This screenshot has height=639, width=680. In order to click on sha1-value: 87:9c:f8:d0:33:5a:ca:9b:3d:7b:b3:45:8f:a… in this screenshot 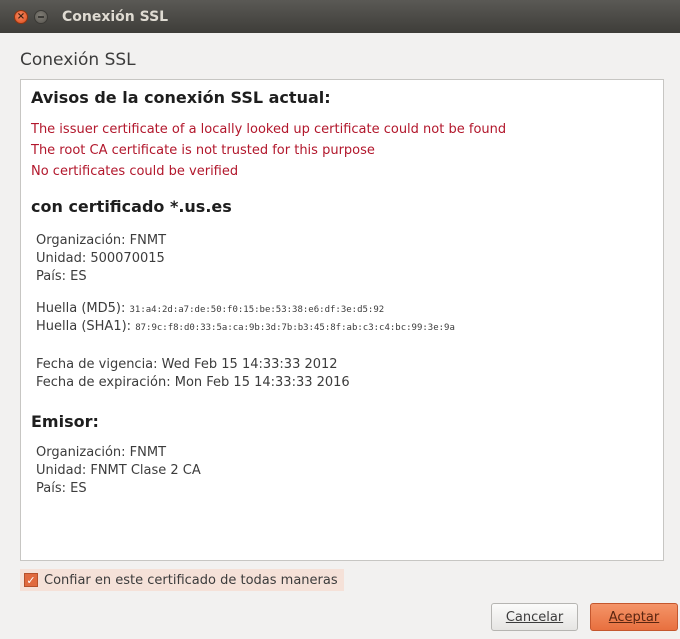, I will do `click(295, 328)`.